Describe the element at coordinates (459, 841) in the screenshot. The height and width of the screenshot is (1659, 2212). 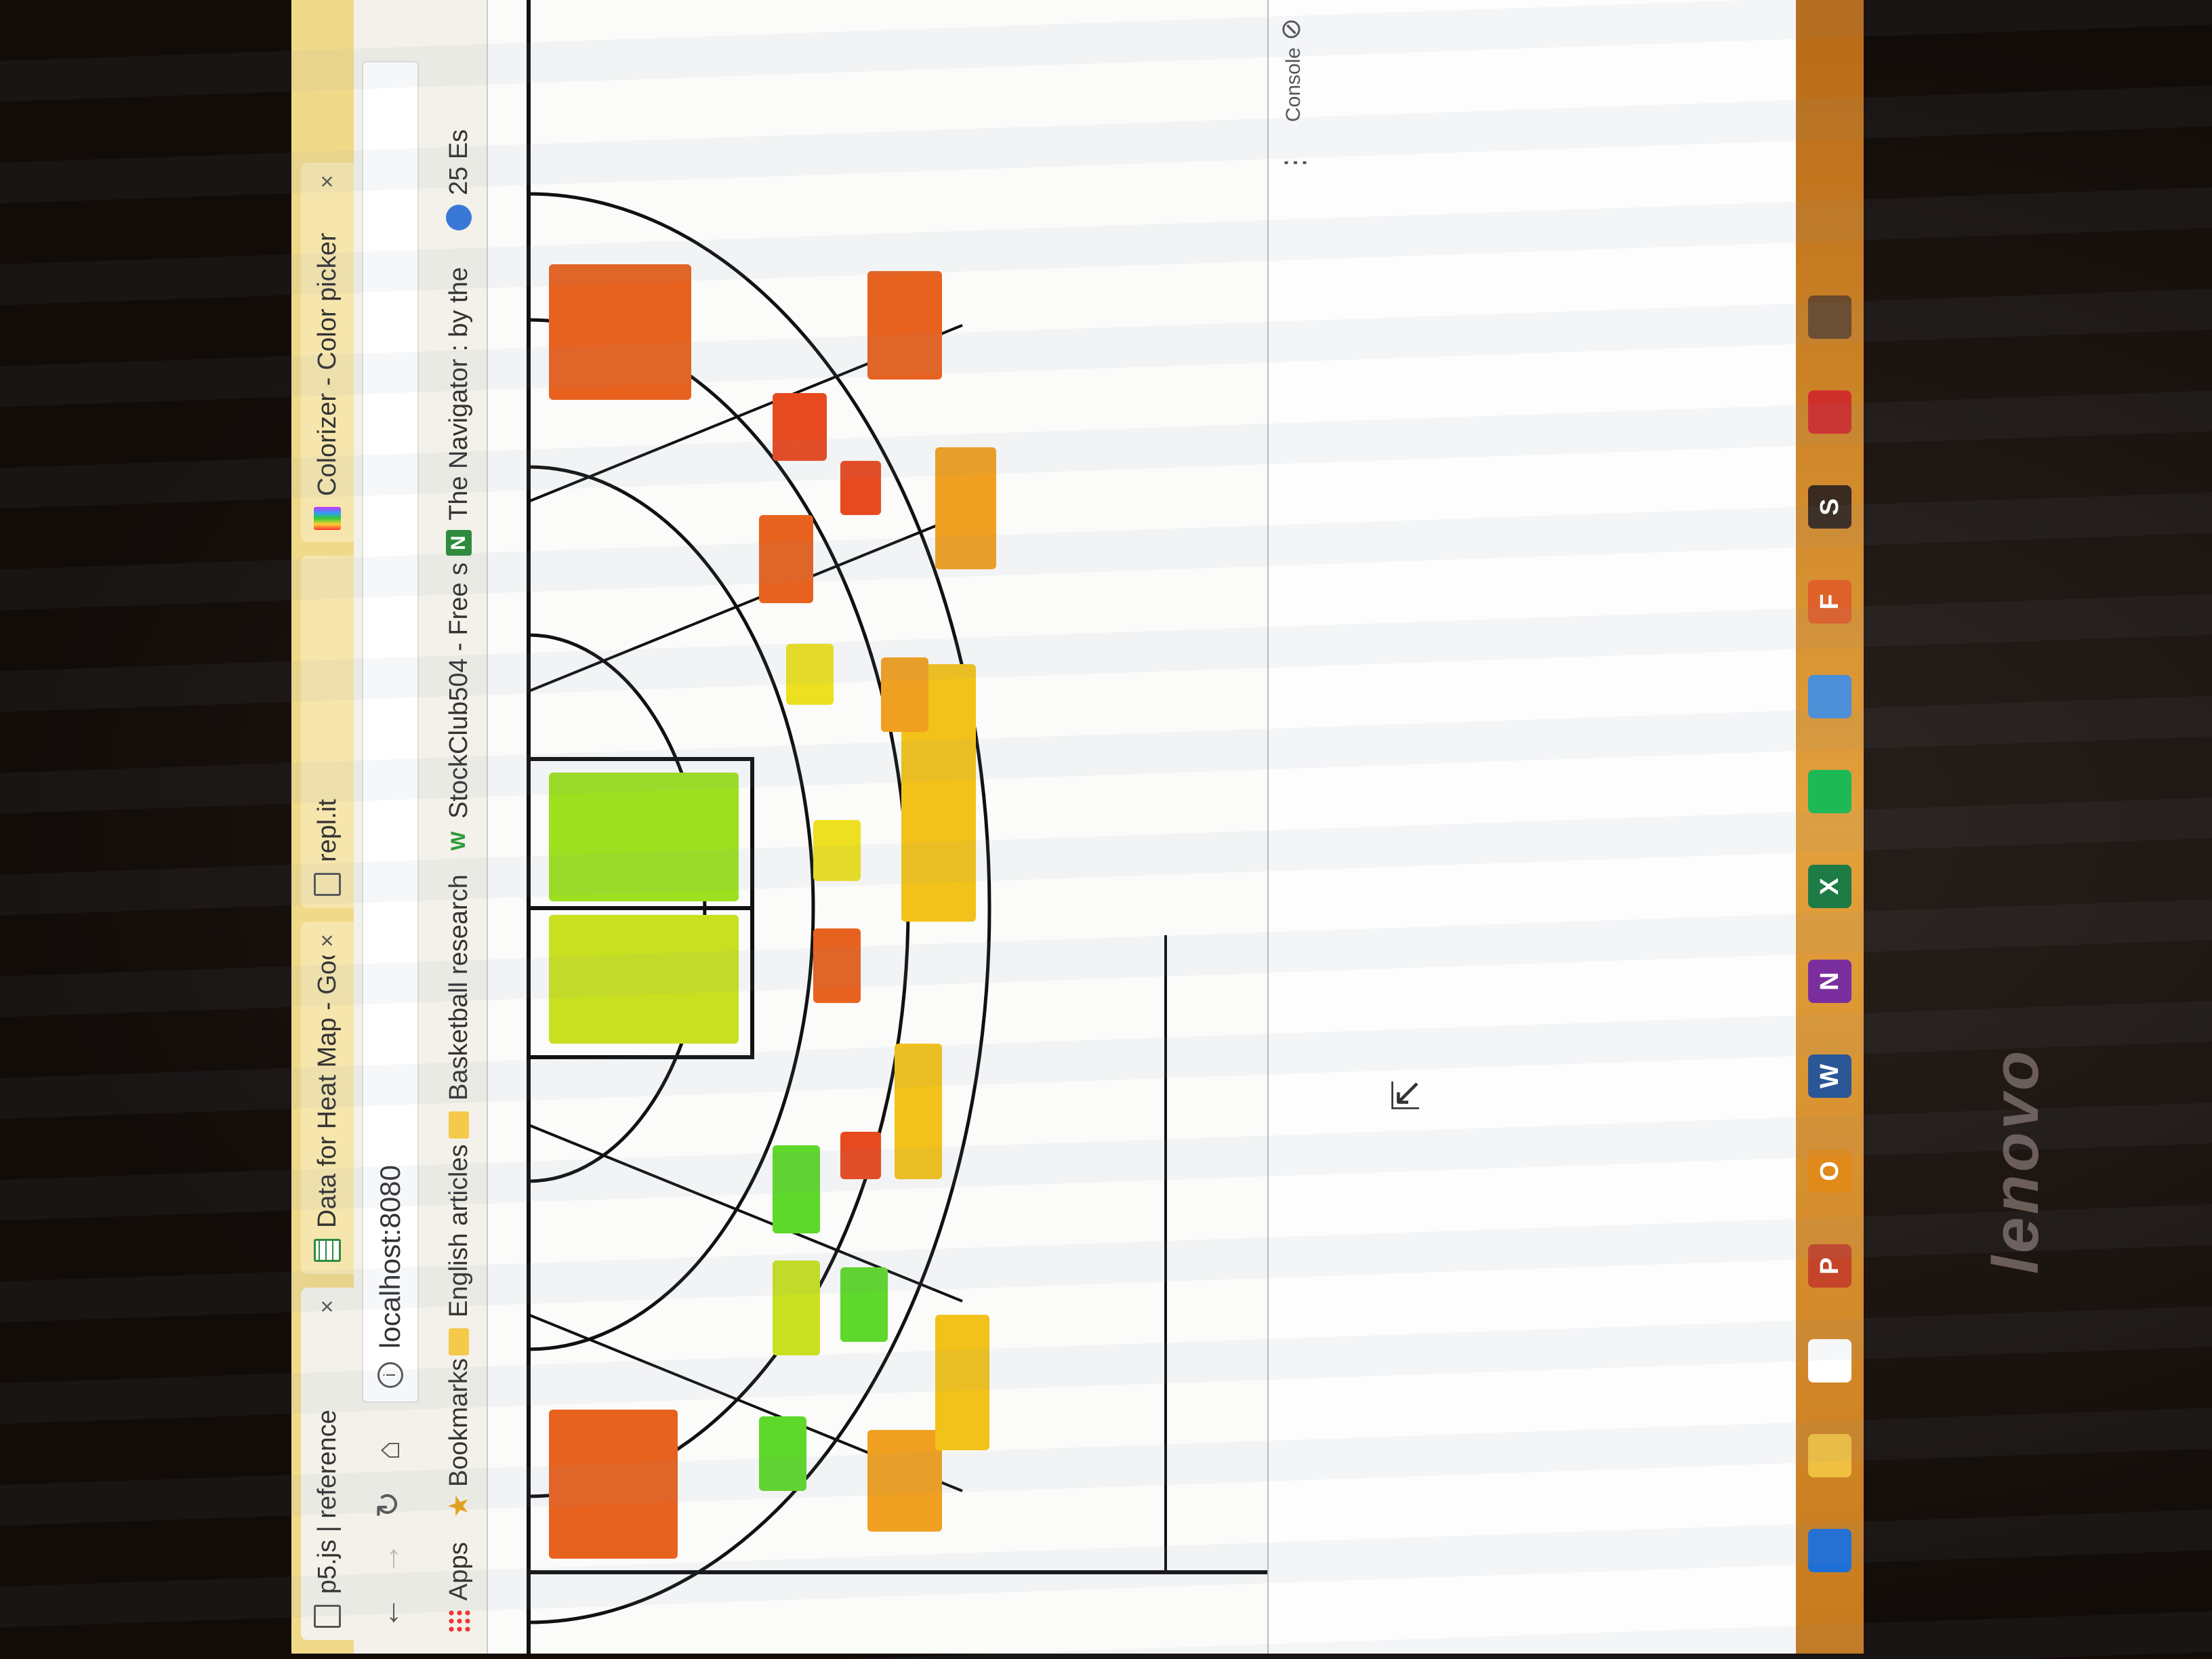
I see `w-icon: W` at that location.